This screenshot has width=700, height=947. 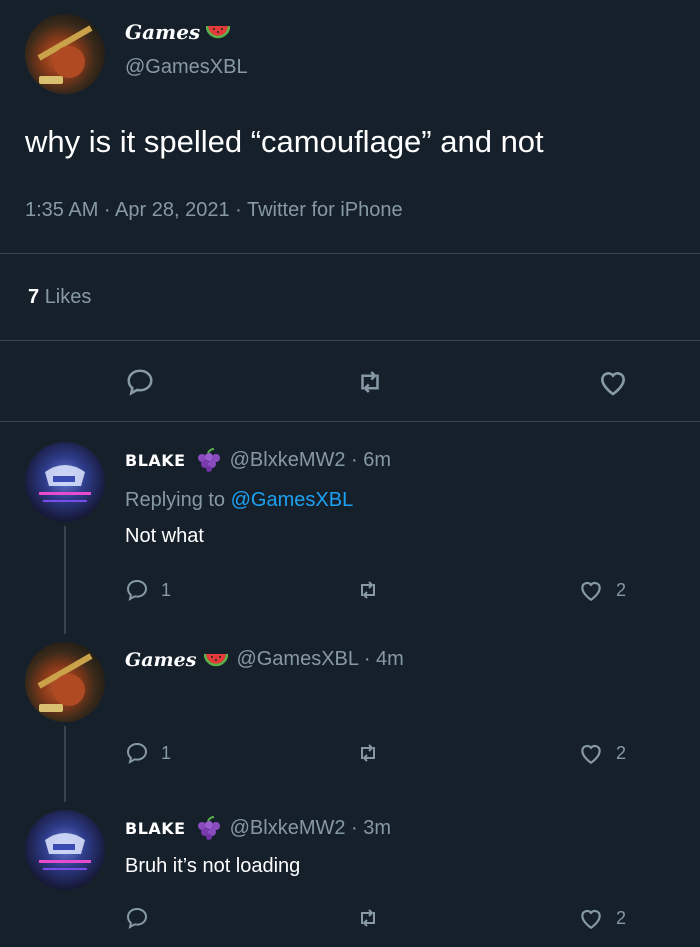 I want to click on tweet-text: Bruh it’s not loading, so click(x=213, y=866).